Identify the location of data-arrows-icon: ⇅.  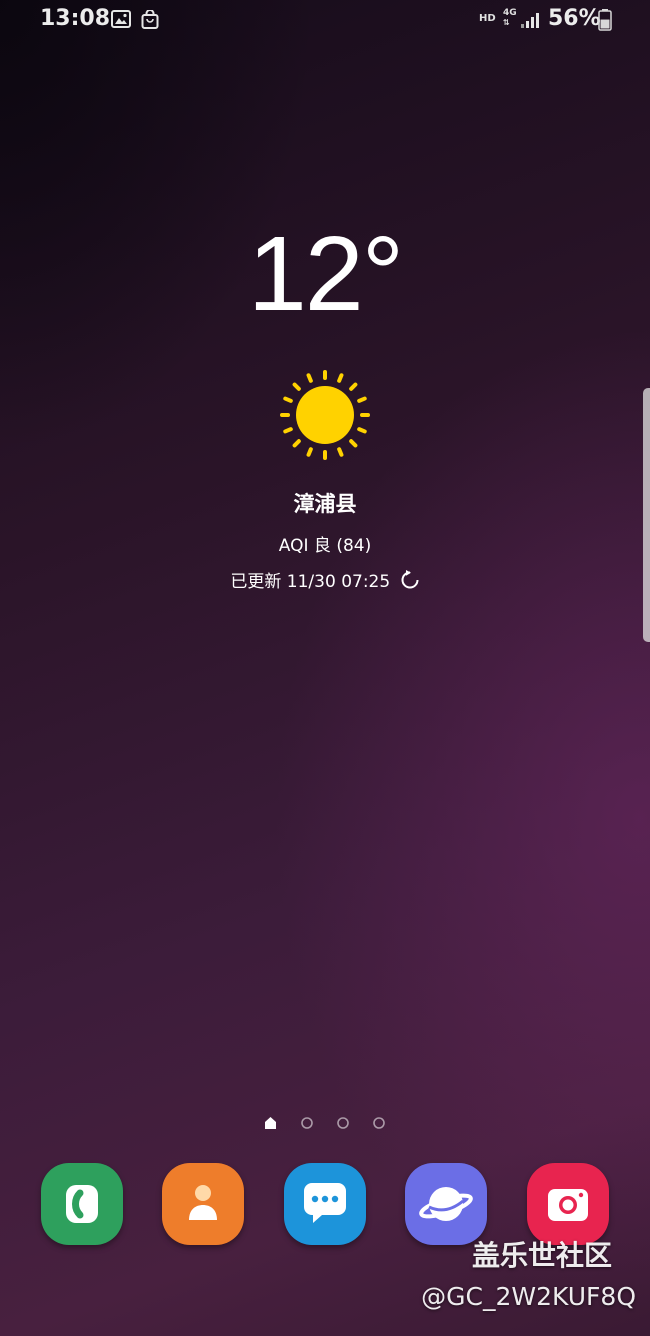
(506, 22).